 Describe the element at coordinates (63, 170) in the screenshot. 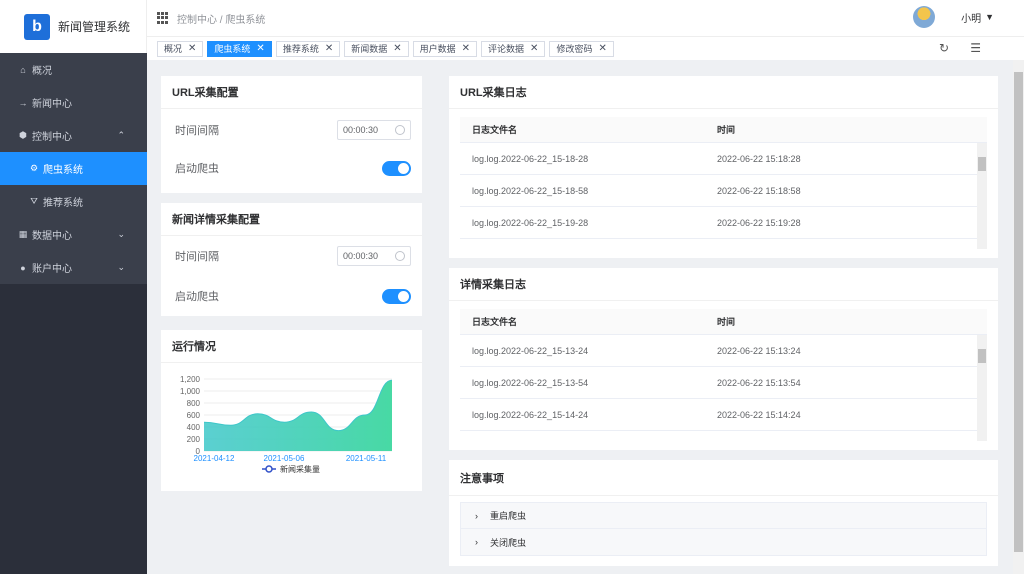

I see `sidebar-item-label: 爬虫系统` at that location.